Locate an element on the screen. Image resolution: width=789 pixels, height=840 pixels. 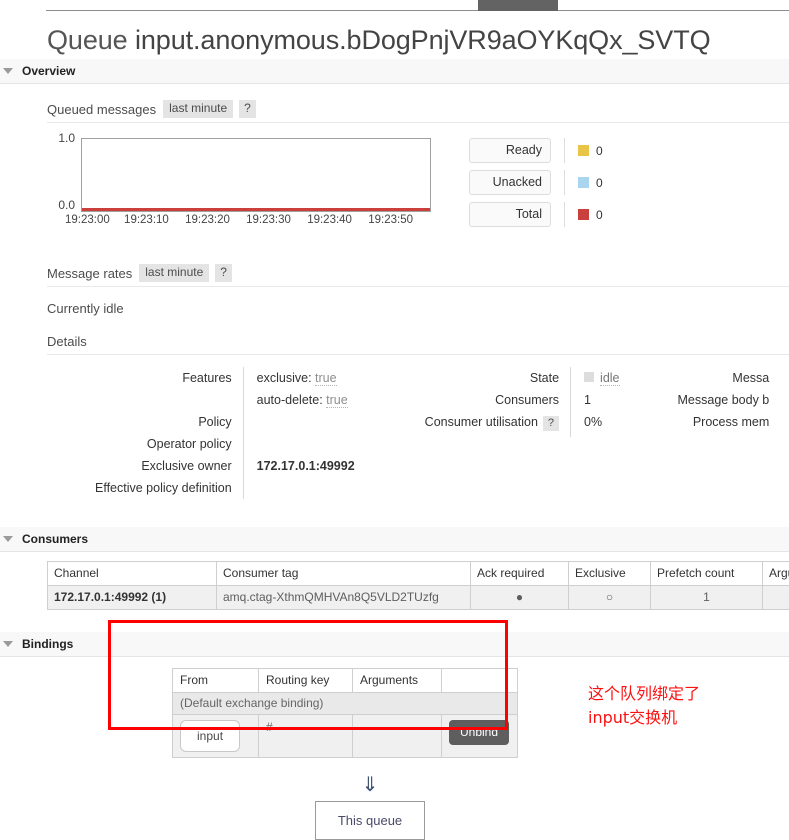
section-header-bindings: Bindings is located at coordinates (394, 644).